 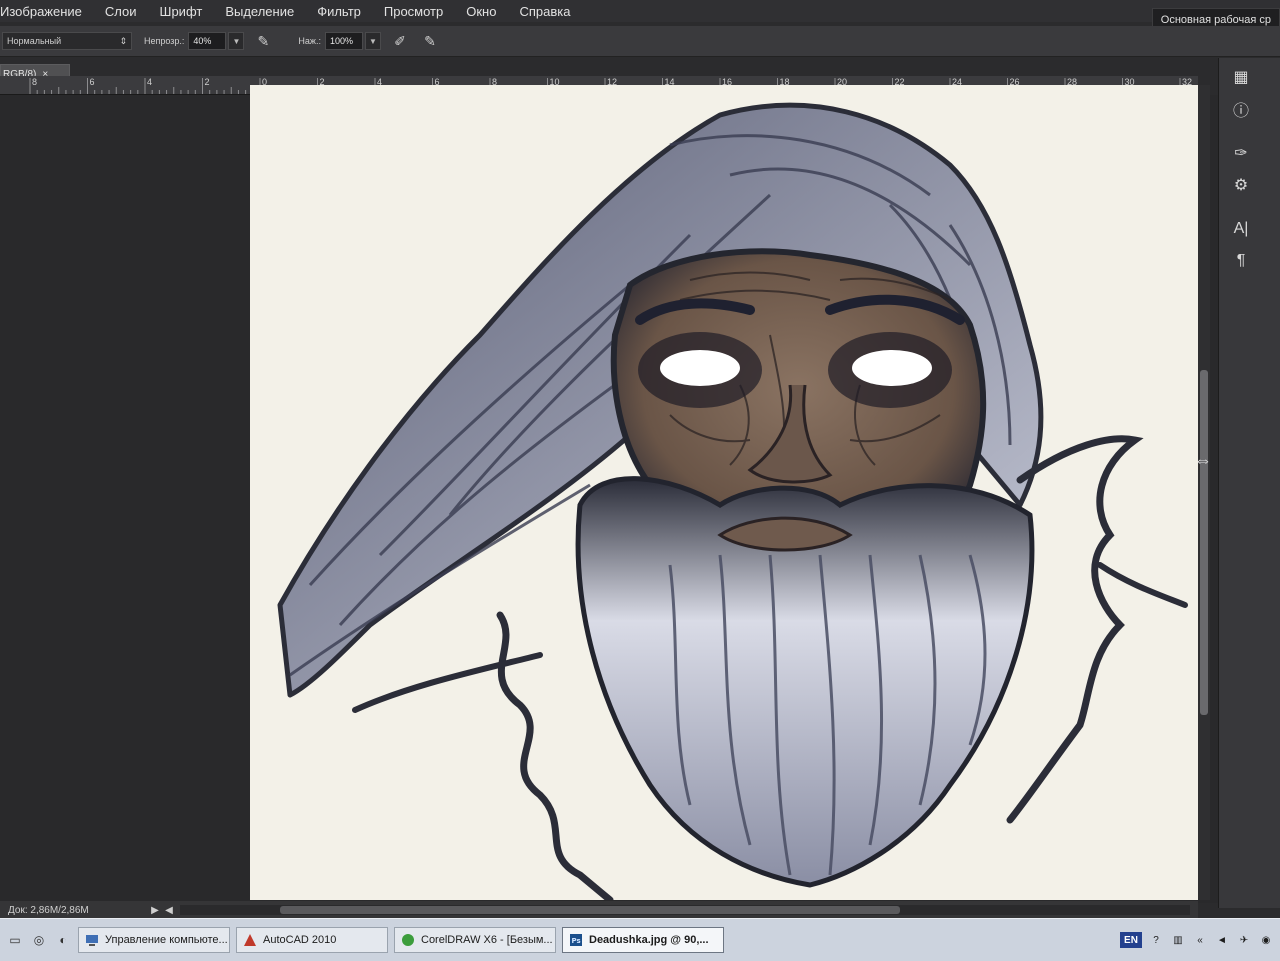 I want to click on shoulder-right, so click(x=1142, y=585).